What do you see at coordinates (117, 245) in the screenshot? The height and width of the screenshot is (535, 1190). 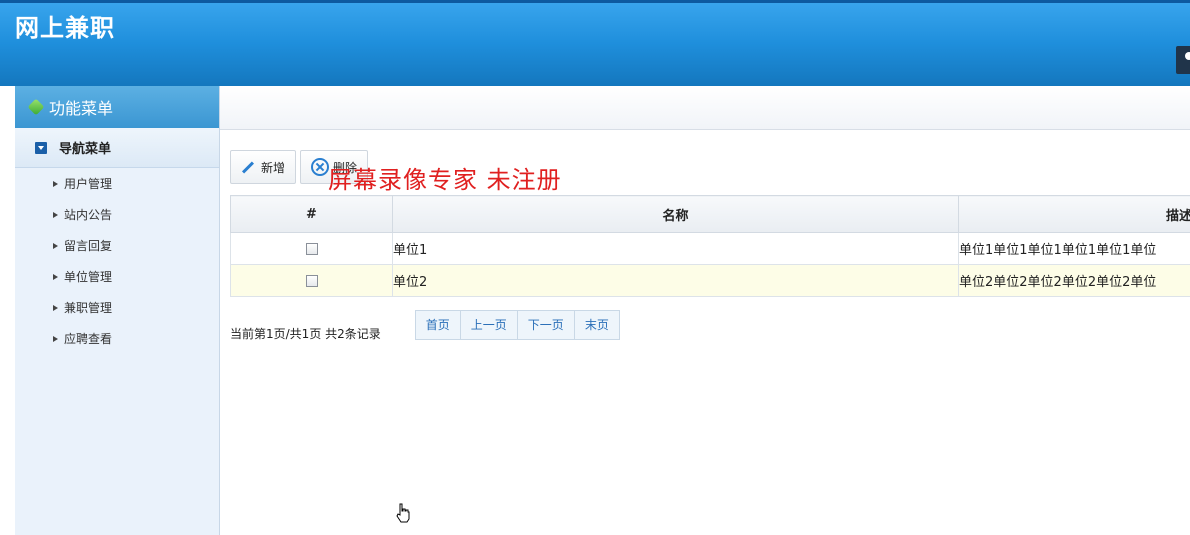 I see `sidebar-item-message-reply: 留言回复` at bounding box center [117, 245].